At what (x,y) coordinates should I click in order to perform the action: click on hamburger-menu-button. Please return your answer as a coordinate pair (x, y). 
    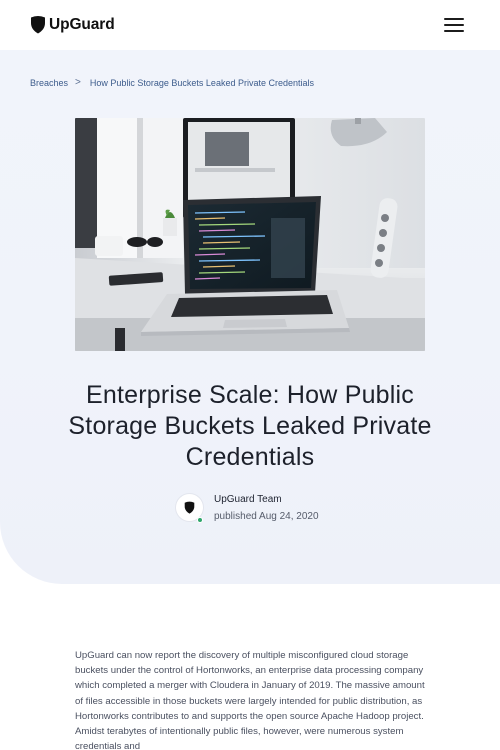
    Looking at the image, I should click on (455, 25).